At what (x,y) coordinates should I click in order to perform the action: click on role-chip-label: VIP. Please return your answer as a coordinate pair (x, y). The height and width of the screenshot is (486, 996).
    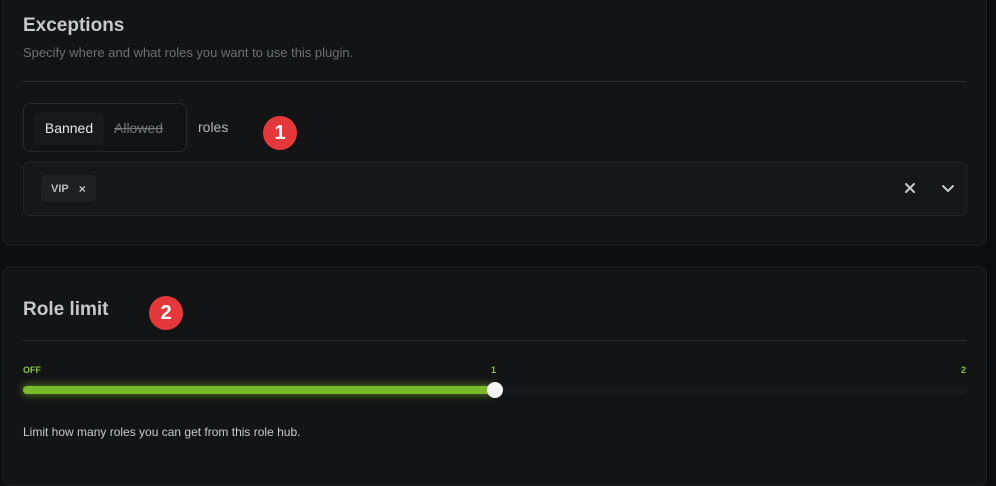
    Looking at the image, I should click on (60, 188).